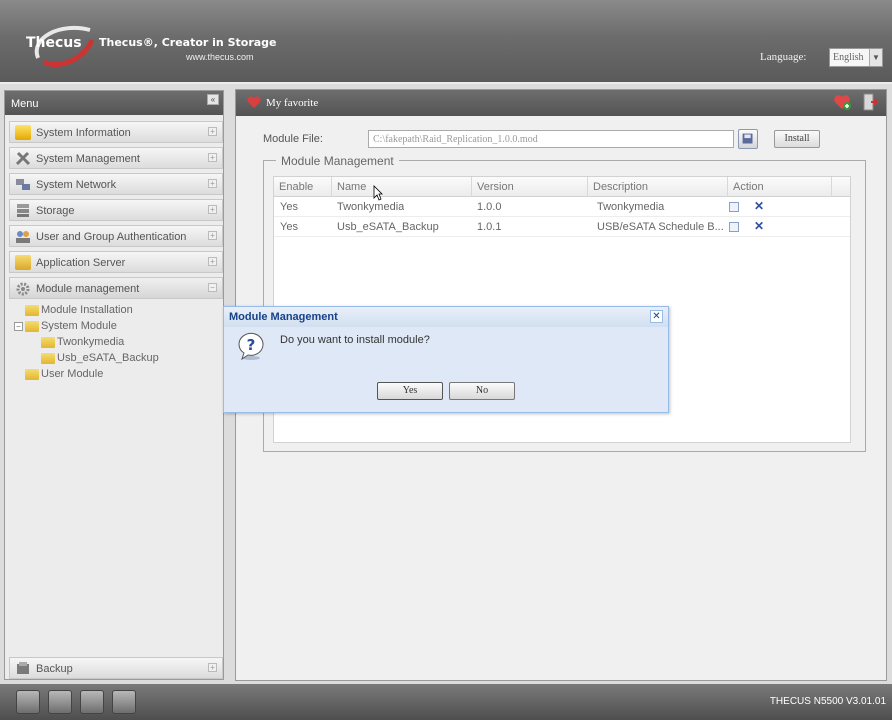 This screenshot has width=892, height=720. Describe the element at coordinates (482, 391) in the screenshot. I see `no-button: No` at that location.